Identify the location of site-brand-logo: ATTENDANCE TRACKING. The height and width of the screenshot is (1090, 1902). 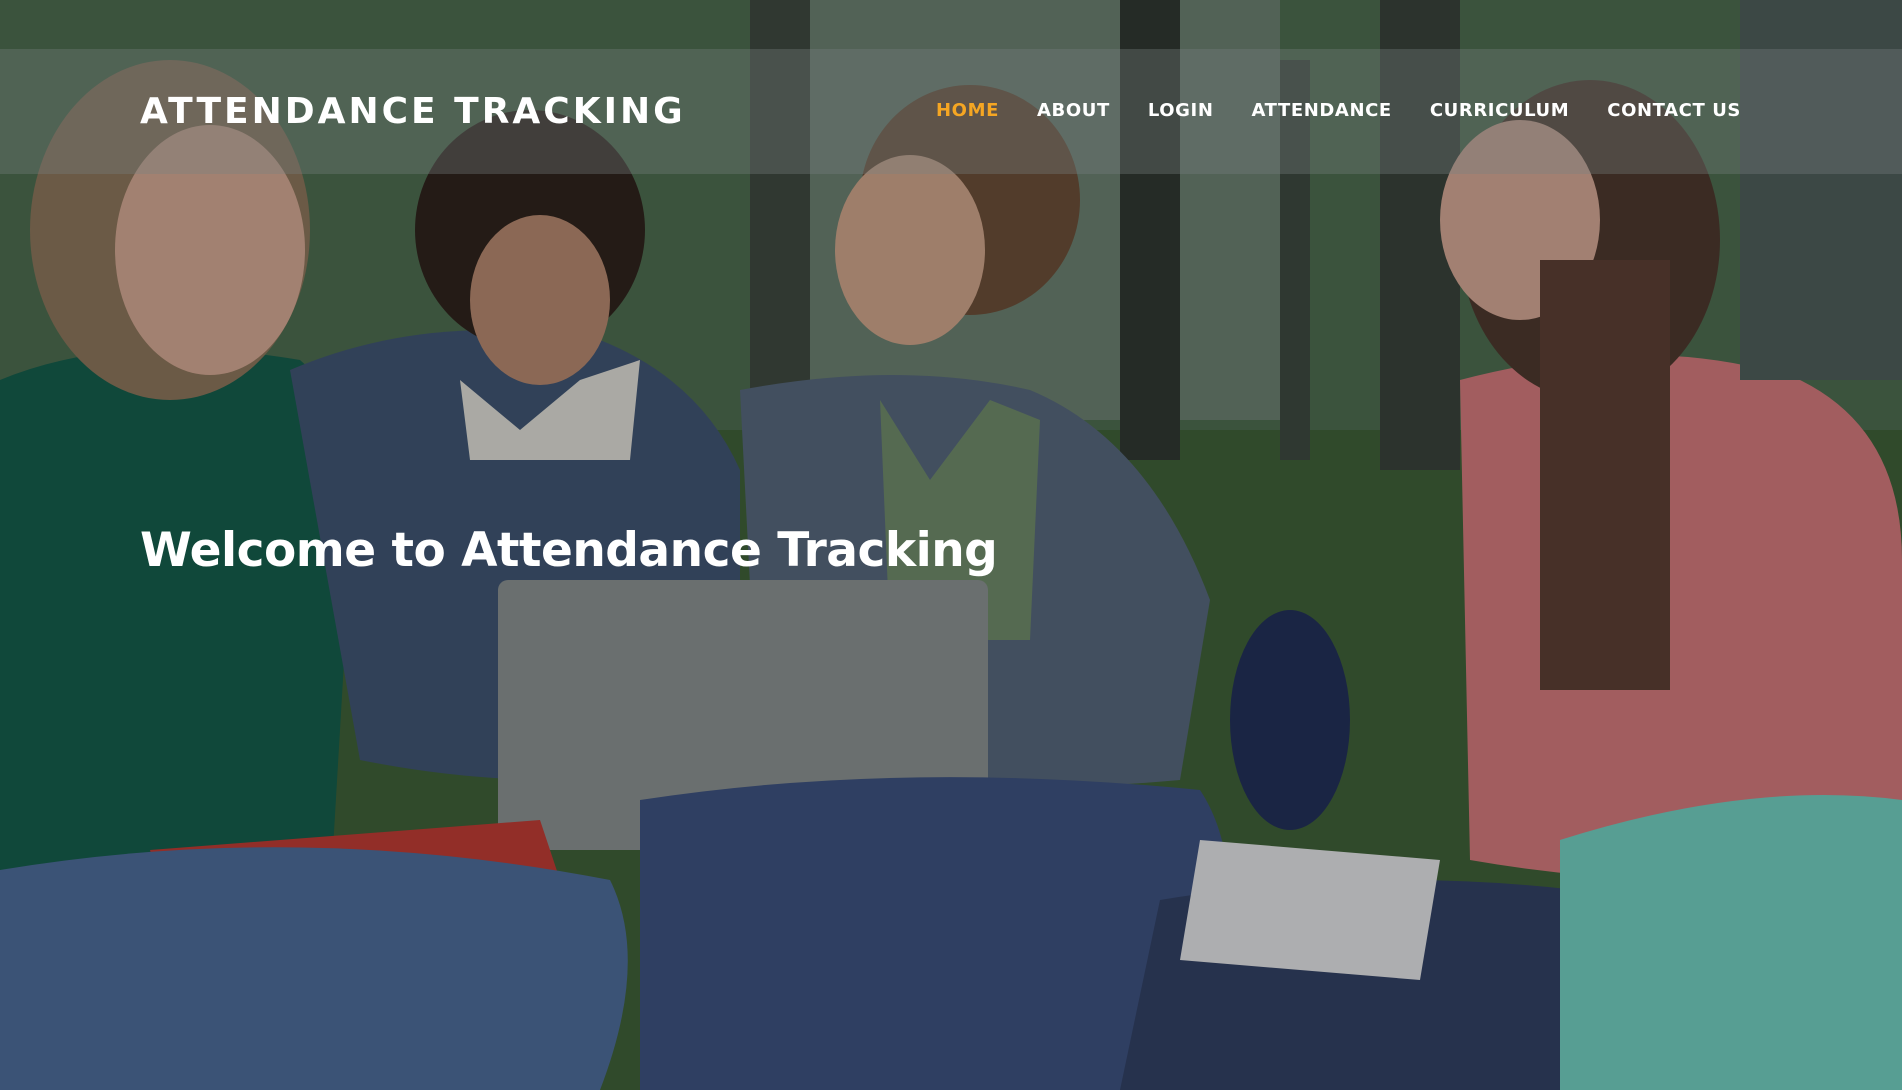
(413, 112).